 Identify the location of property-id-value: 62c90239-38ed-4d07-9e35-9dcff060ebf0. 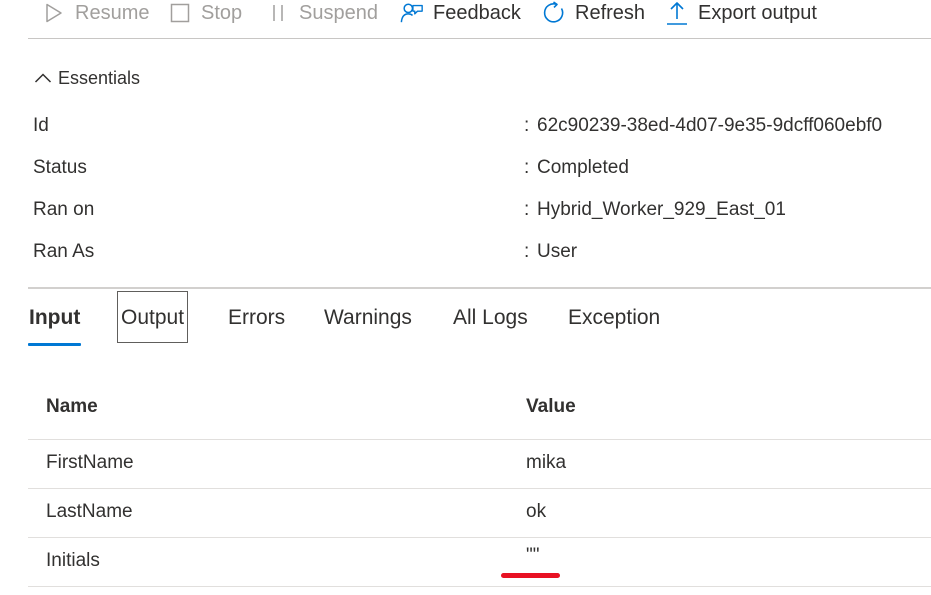
(710, 125).